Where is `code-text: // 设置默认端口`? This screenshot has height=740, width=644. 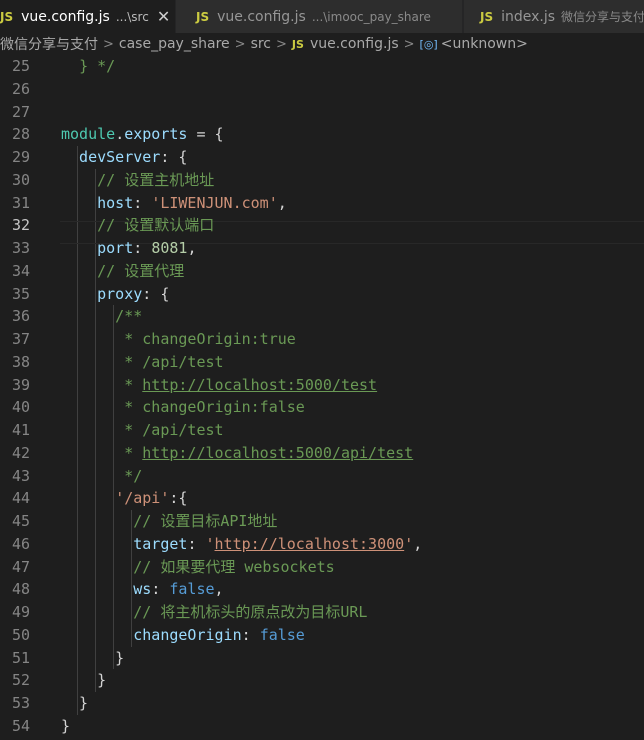
code-text: // 设置默认端口 is located at coordinates (137, 225).